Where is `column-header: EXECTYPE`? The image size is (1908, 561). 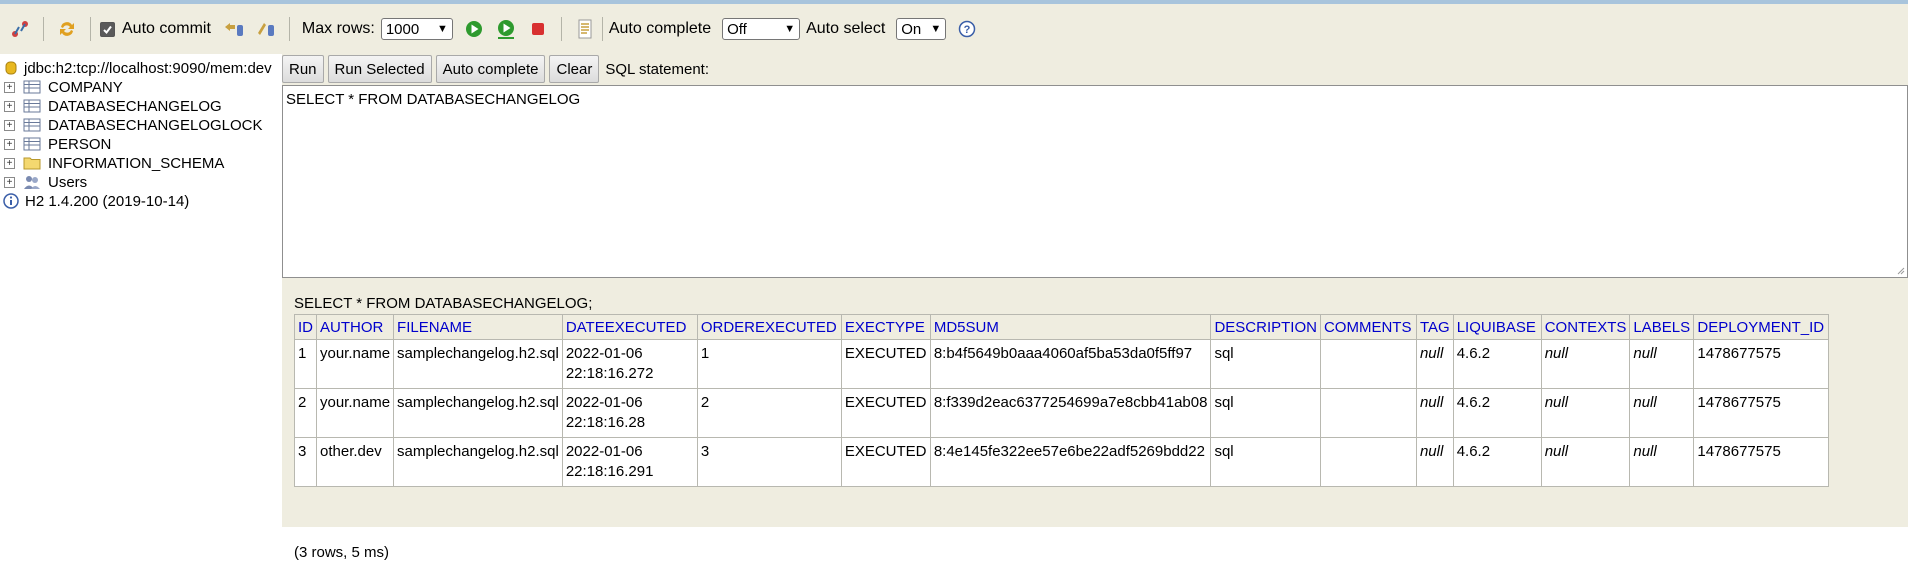
column-header: EXECTYPE is located at coordinates (885, 327).